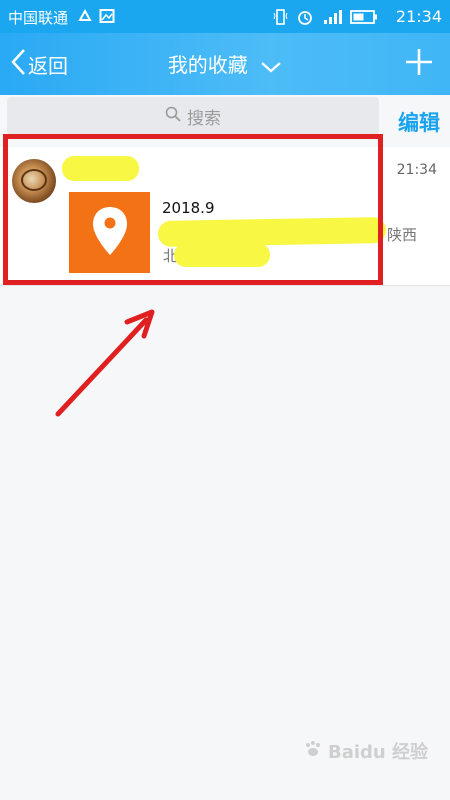 This screenshot has height=800, width=450. Describe the element at coordinates (377, 752) in the screenshot. I see `watermark-text: Baidu 经验` at that location.